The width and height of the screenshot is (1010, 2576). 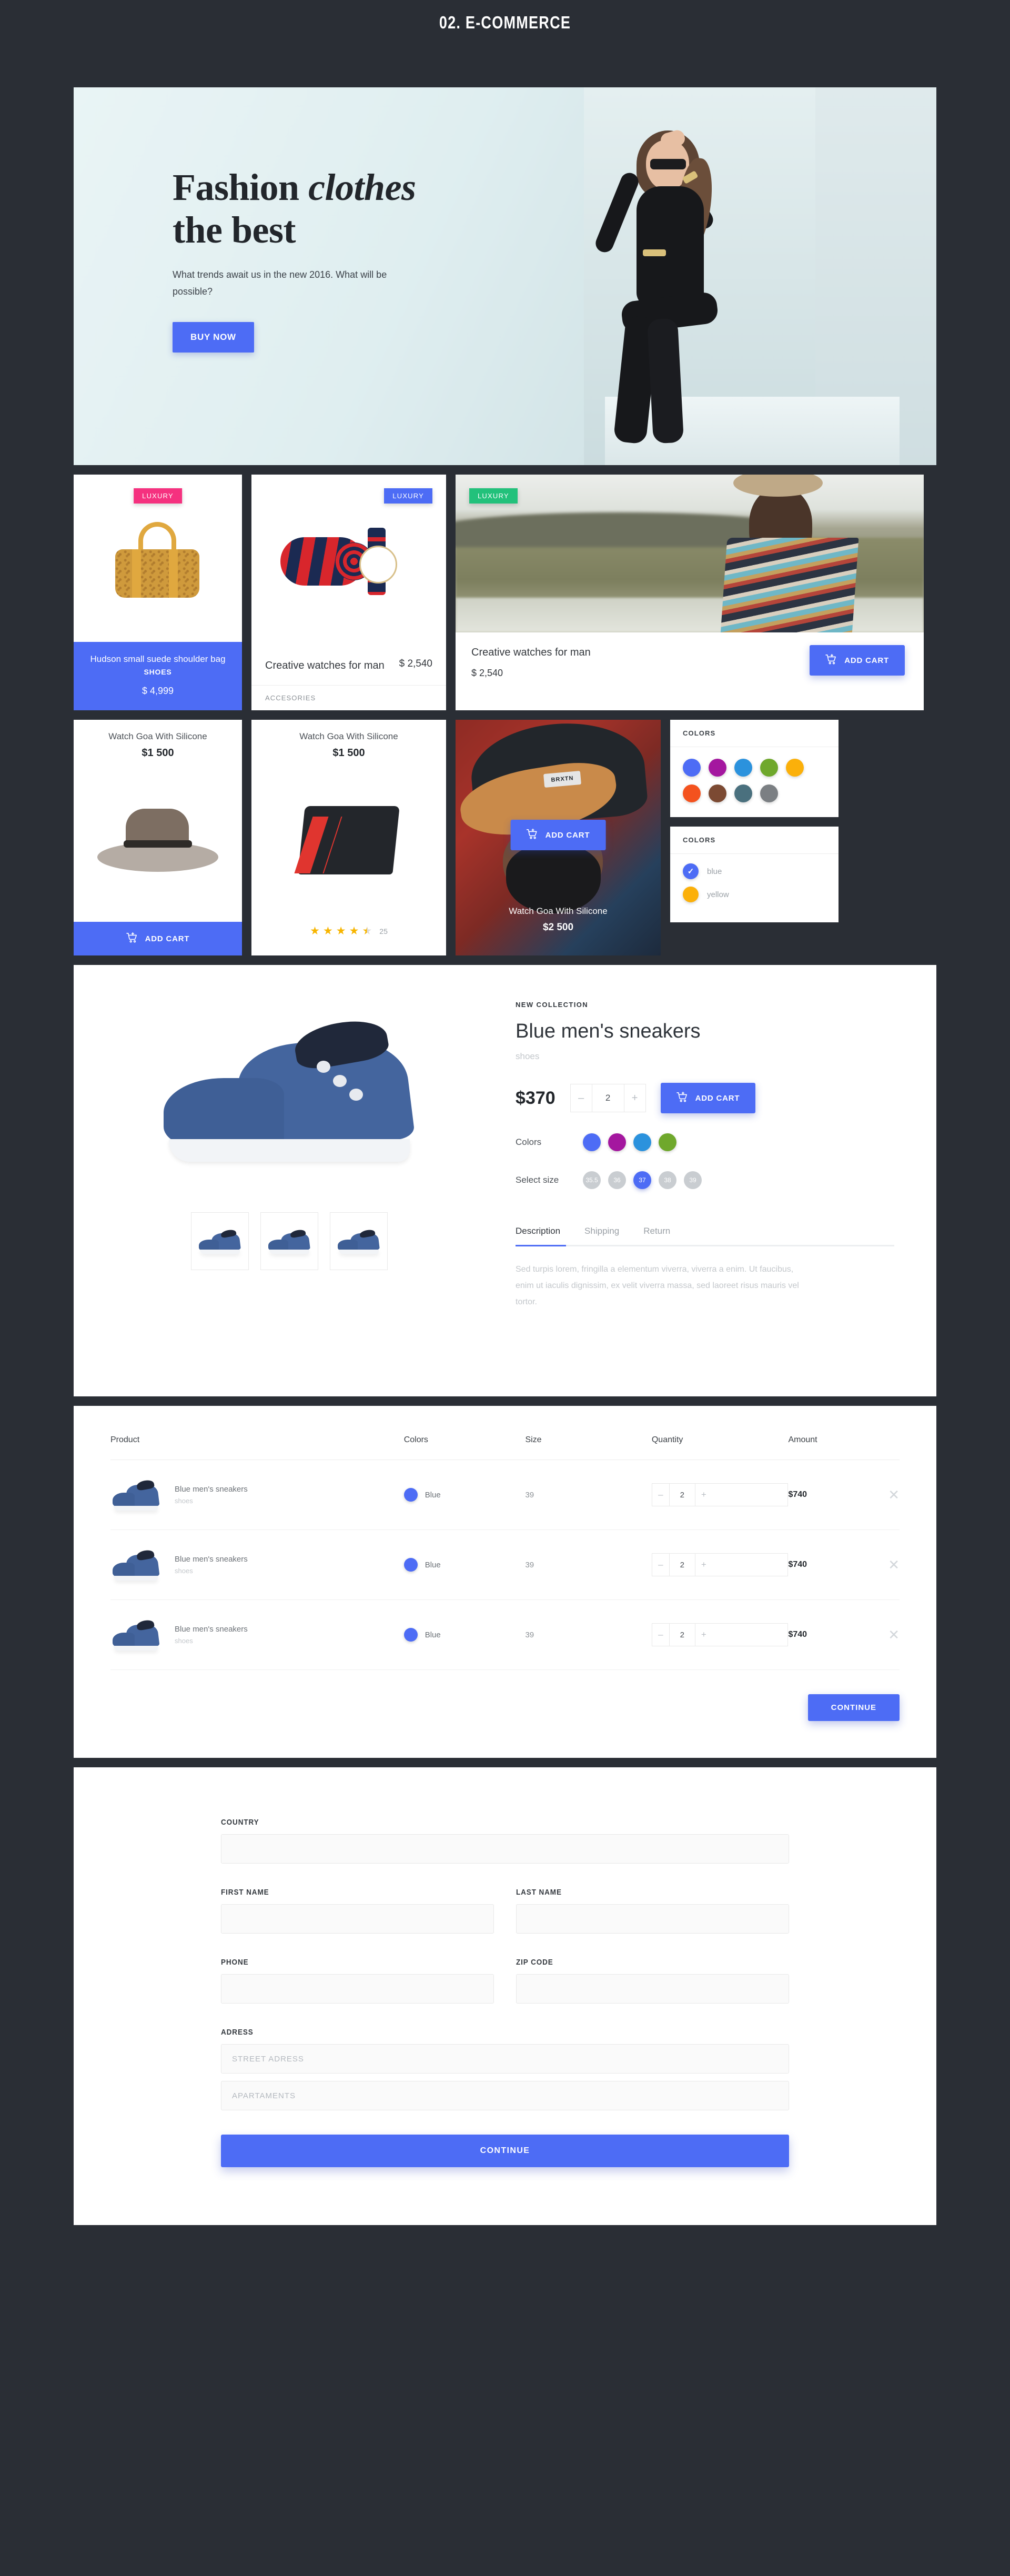 I want to click on tab-description: Description, so click(x=538, y=1236).